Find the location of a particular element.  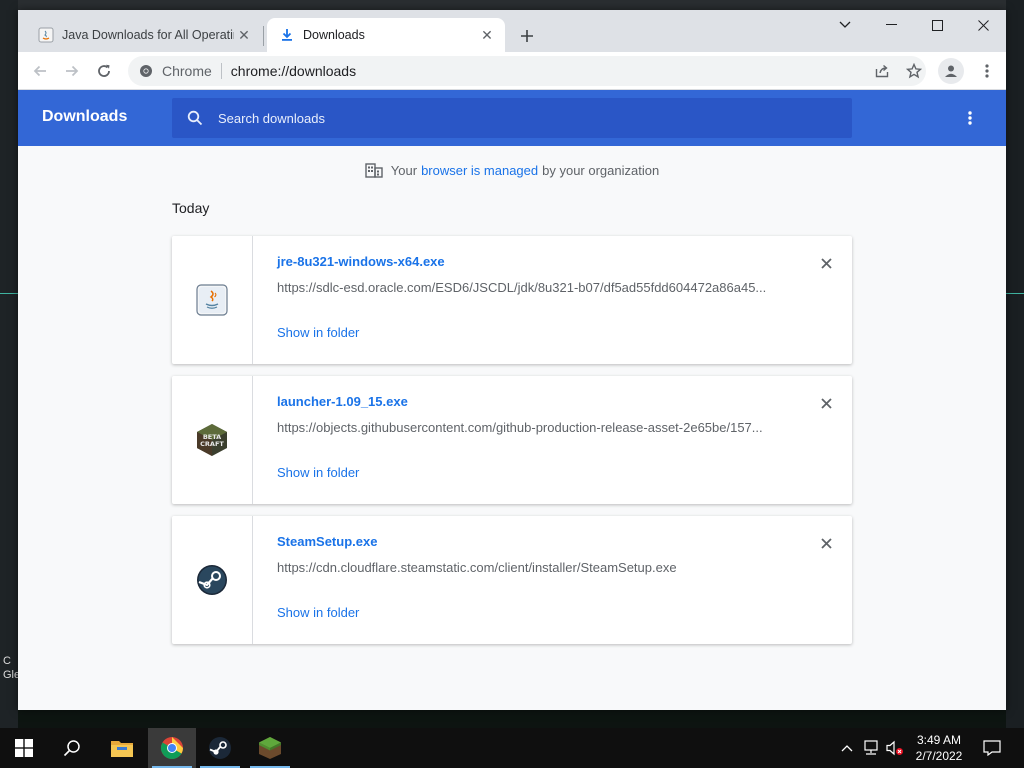

star-icon is located at coordinates (914, 71).